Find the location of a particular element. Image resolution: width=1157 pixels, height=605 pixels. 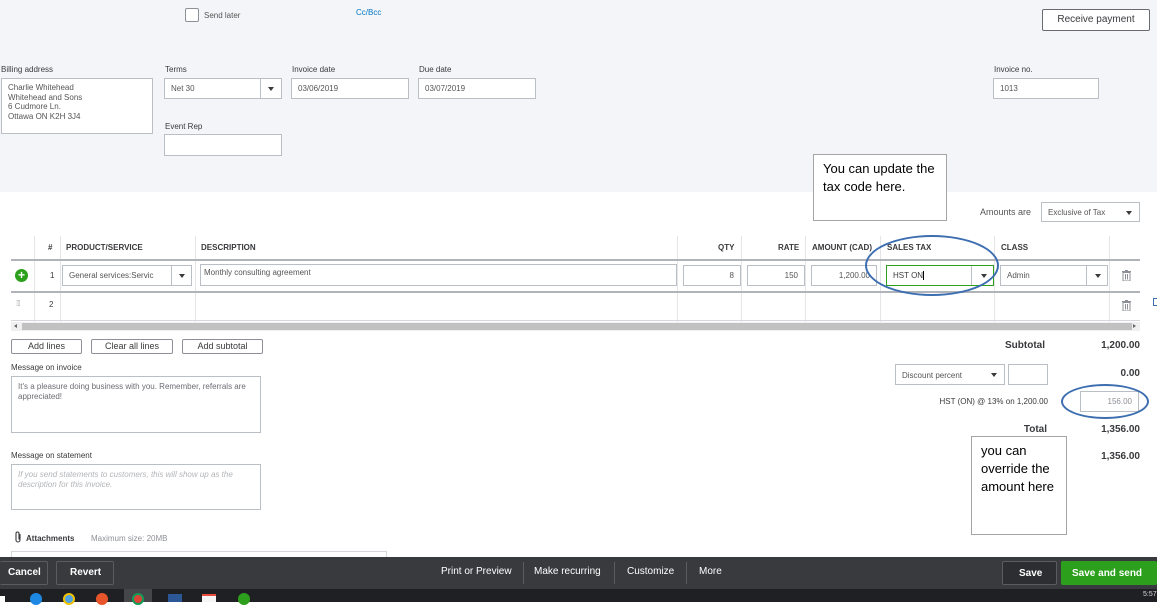

annotation-circle-sales-tax is located at coordinates (932, 265).